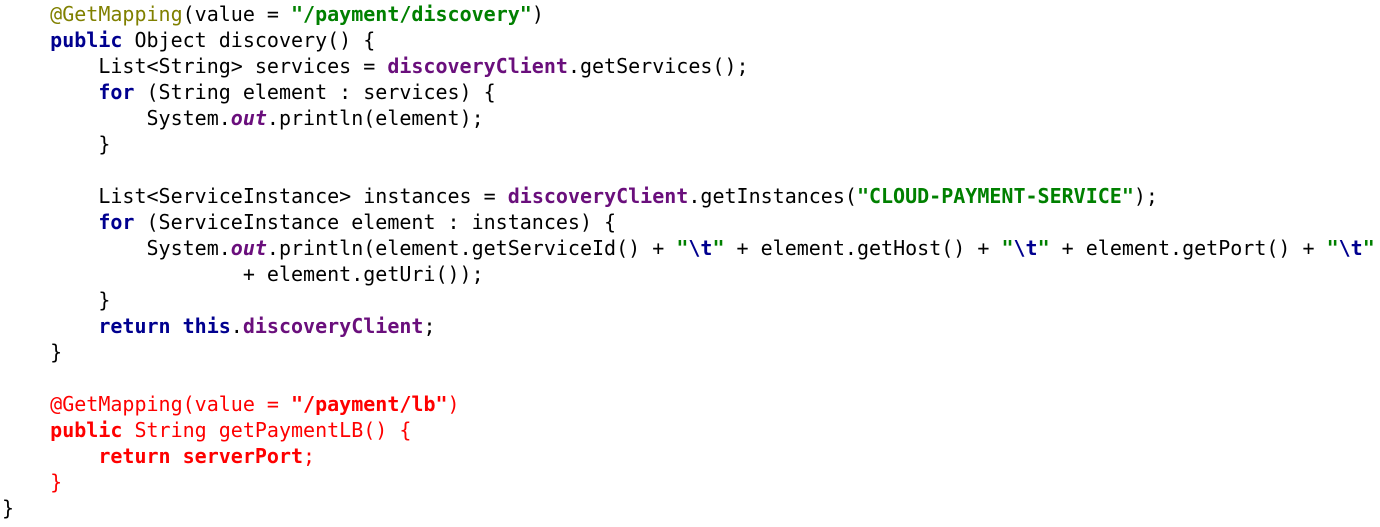 The image size is (1380, 527). I want to click on code-token-keyword: public, so click(86, 40).